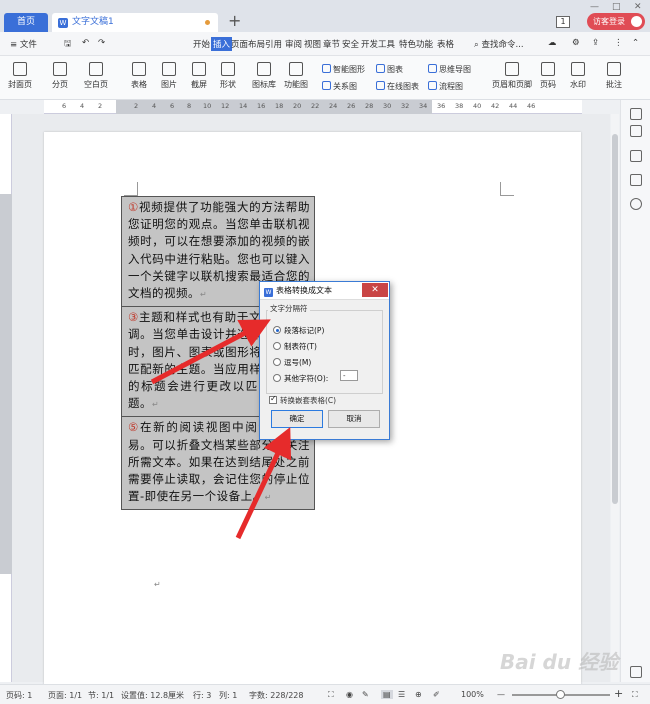 The image size is (650, 704). I want to click on menu-home: 开始, so click(201, 44).